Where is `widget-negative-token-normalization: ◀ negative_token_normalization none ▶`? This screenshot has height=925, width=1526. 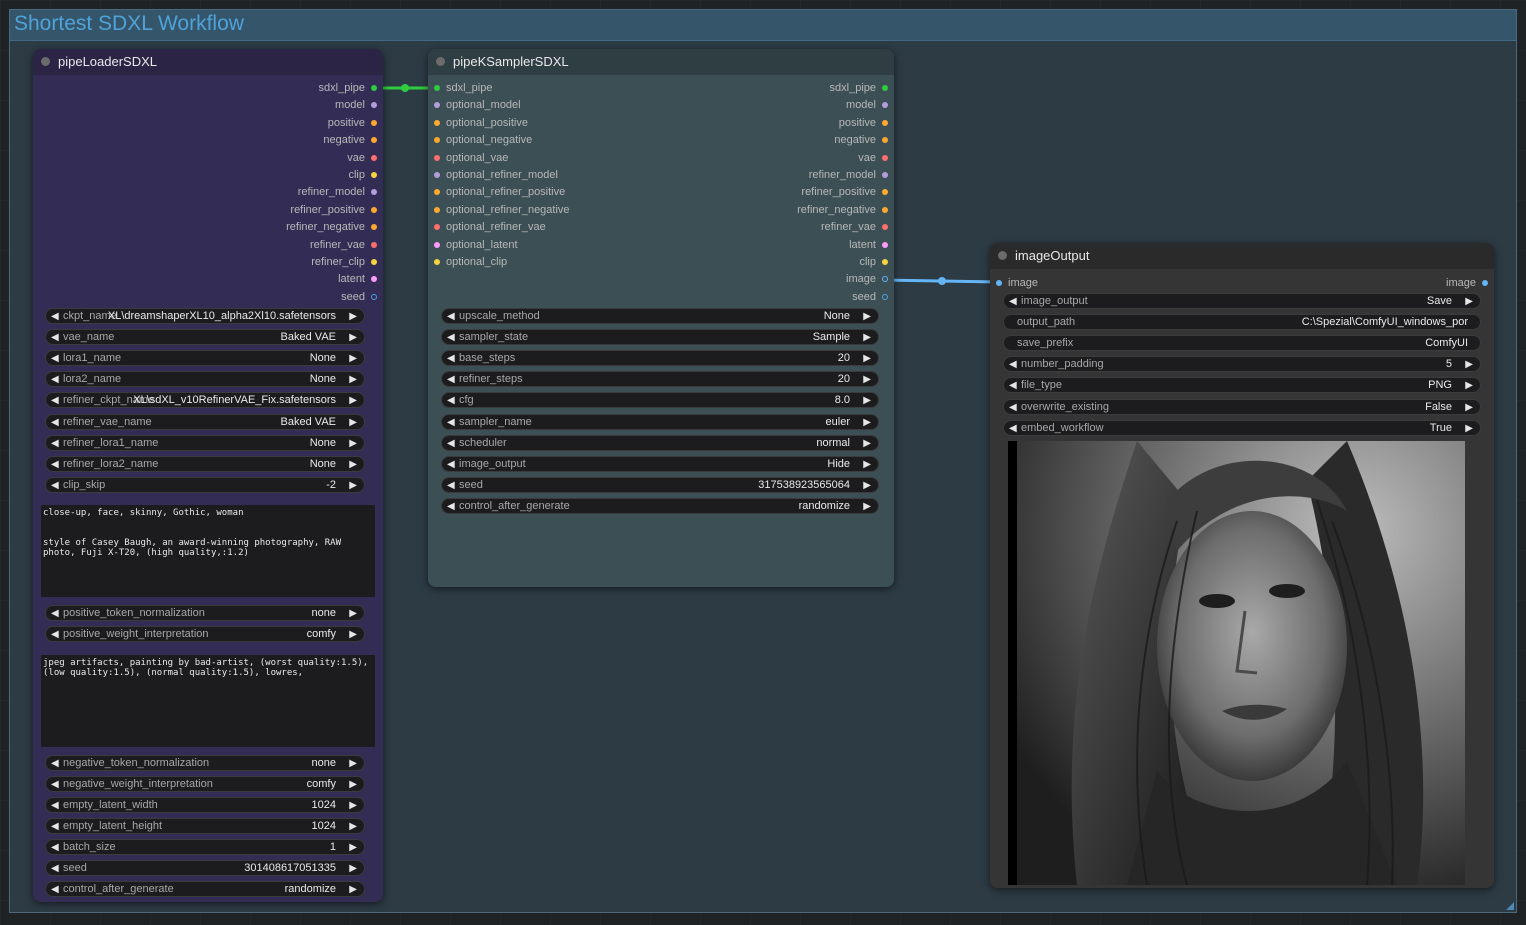 widget-negative-token-normalization: ◀ negative_token_normalization none ▶ is located at coordinates (205, 763).